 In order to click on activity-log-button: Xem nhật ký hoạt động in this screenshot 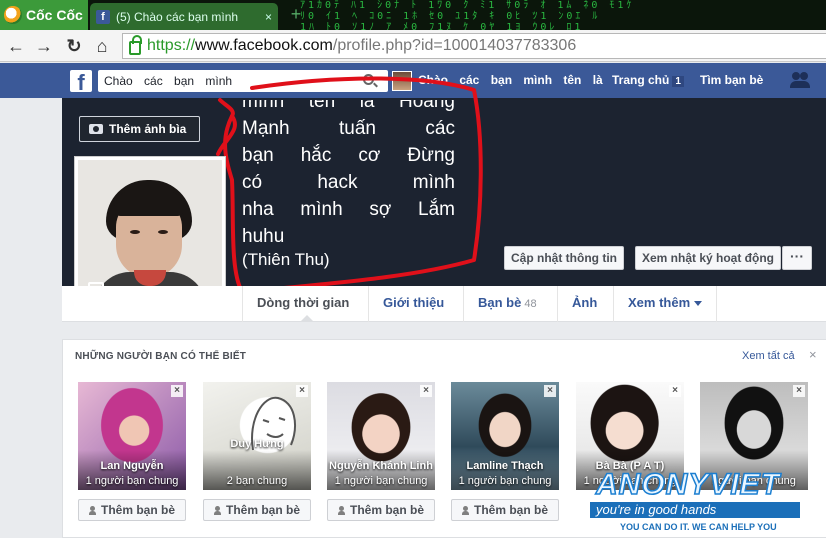, I will do `click(708, 258)`.